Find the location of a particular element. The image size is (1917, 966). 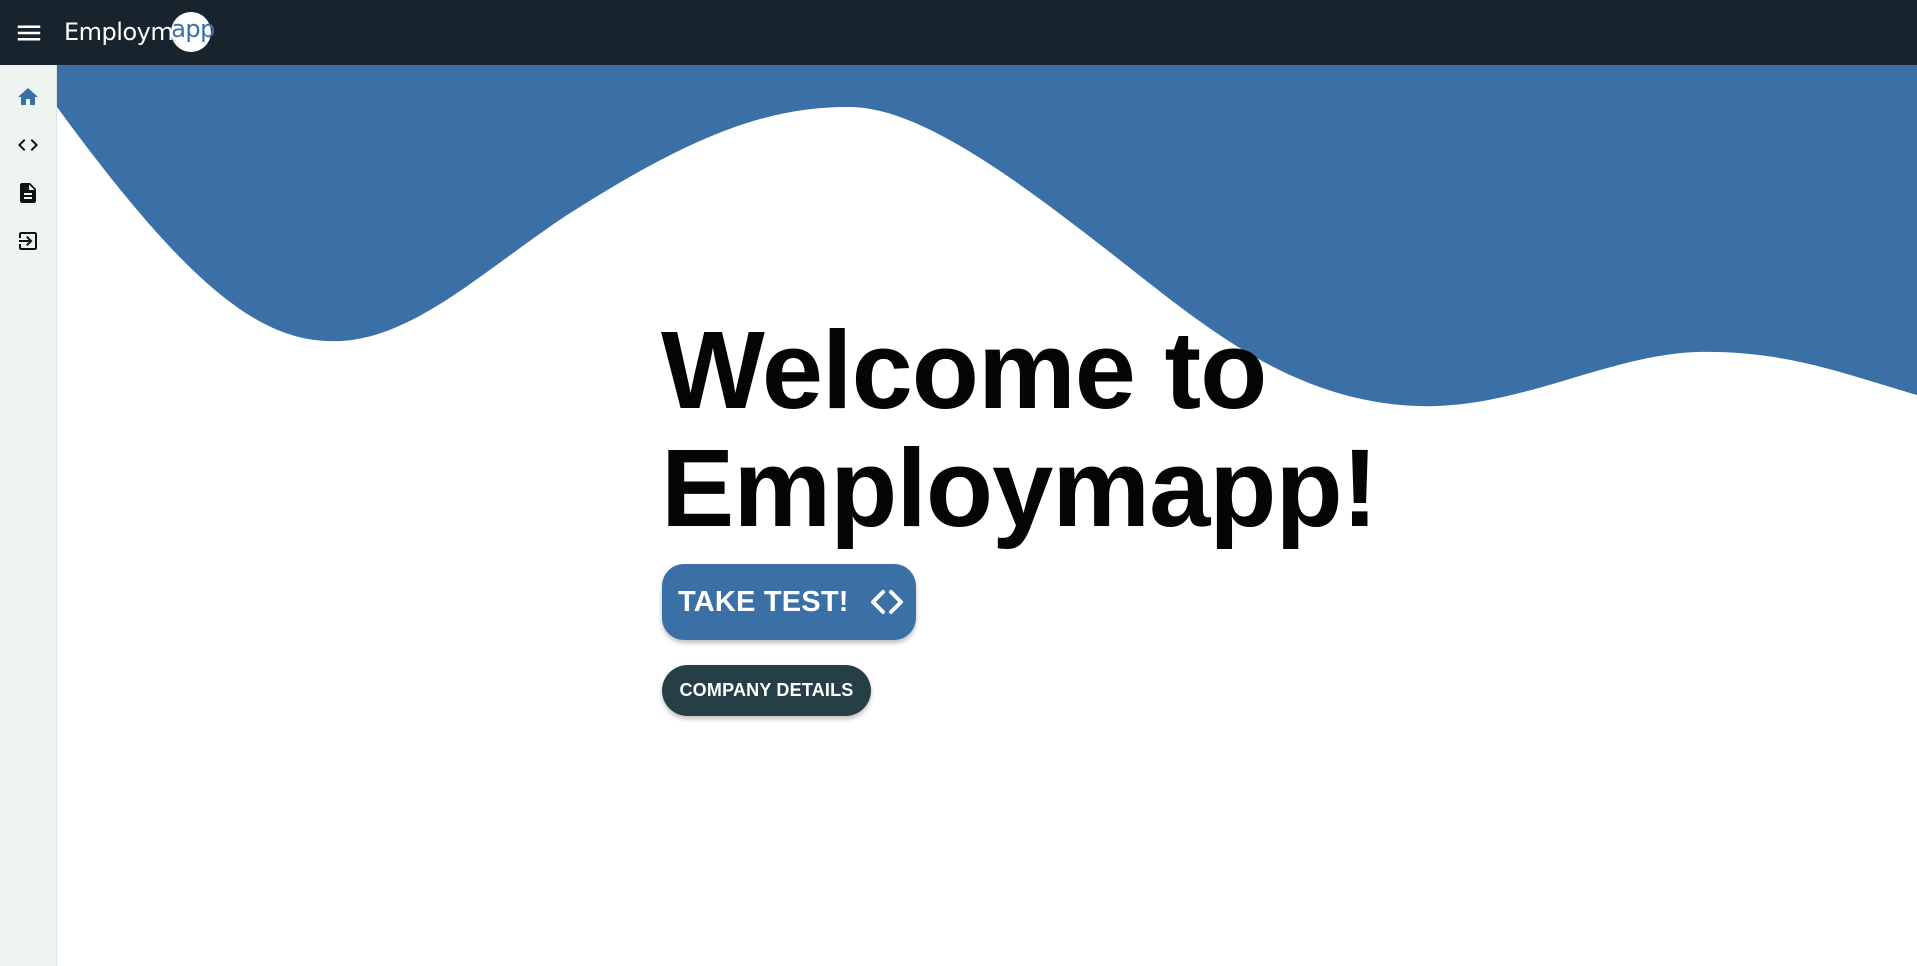

sidebar-item-test is located at coordinates (28, 145).